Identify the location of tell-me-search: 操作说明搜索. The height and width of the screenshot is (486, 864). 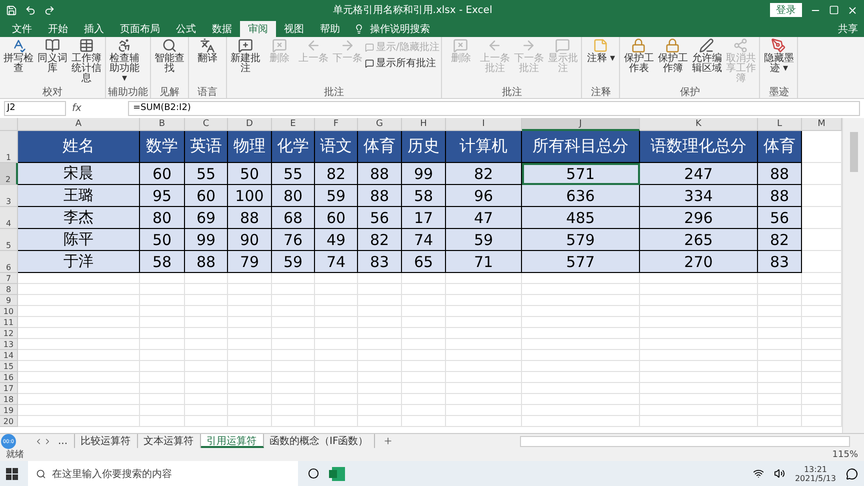
(400, 29).